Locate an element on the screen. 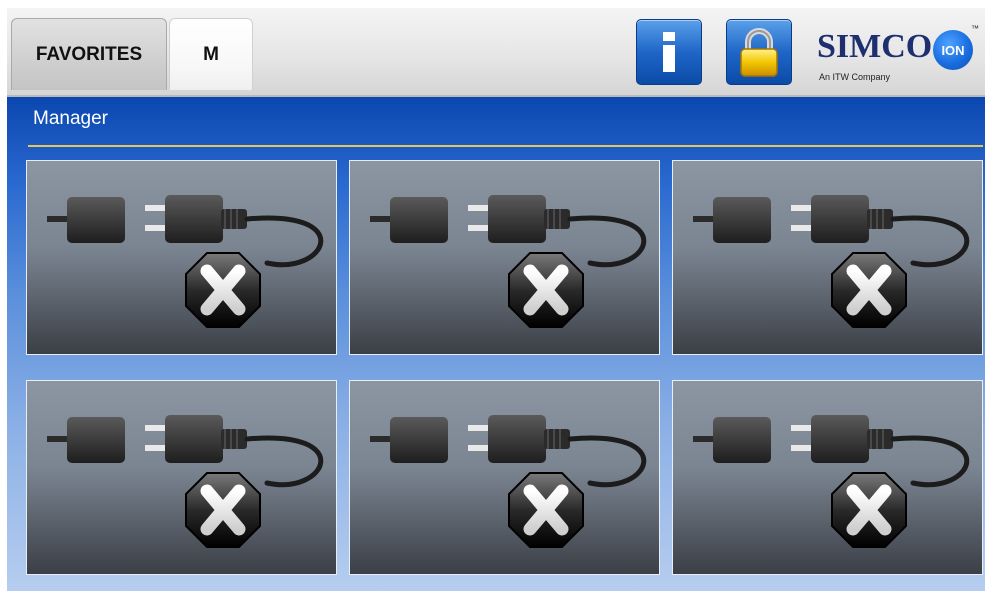 The width and height of the screenshot is (991, 599). page-title: Manager is located at coordinates (70, 118).